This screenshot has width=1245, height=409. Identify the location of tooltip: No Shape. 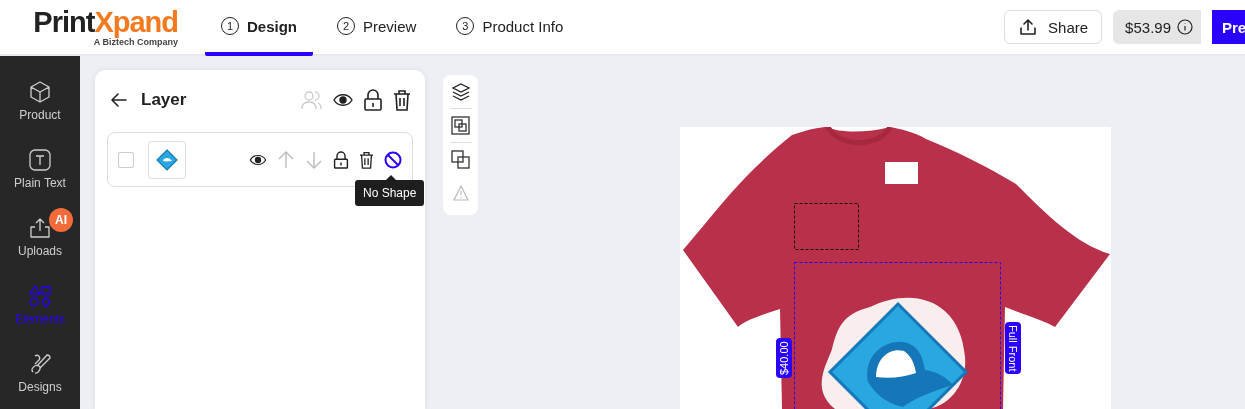
(390, 193).